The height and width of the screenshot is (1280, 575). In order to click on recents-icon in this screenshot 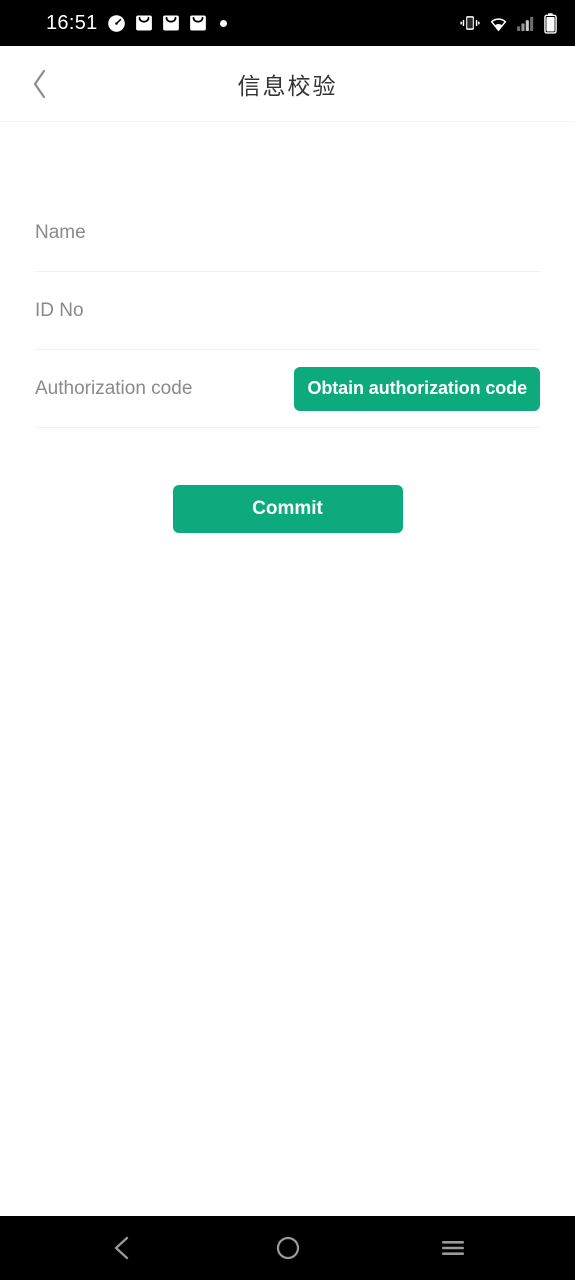, I will do `click(452, 1248)`.